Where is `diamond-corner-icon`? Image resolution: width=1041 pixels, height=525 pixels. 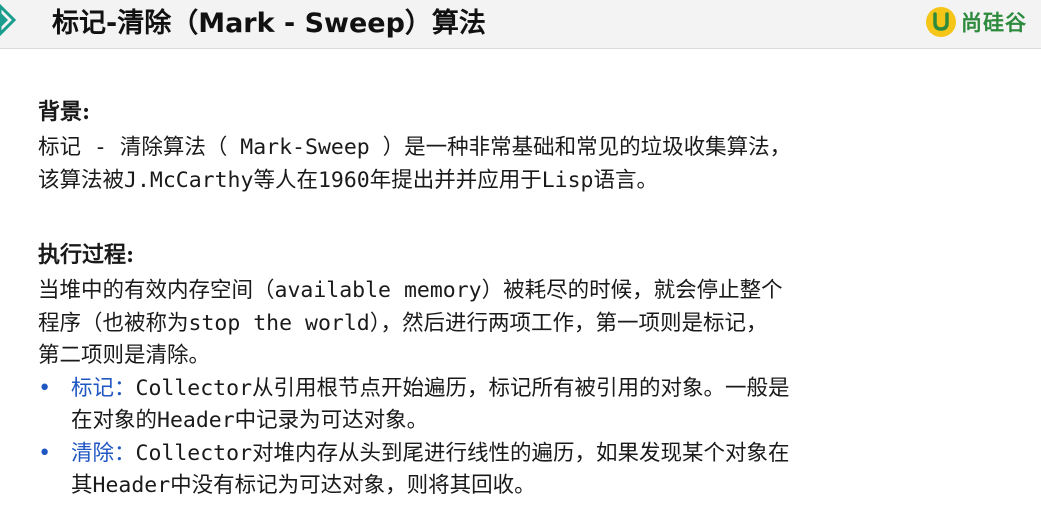
diamond-corner-icon is located at coordinates (8, 20).